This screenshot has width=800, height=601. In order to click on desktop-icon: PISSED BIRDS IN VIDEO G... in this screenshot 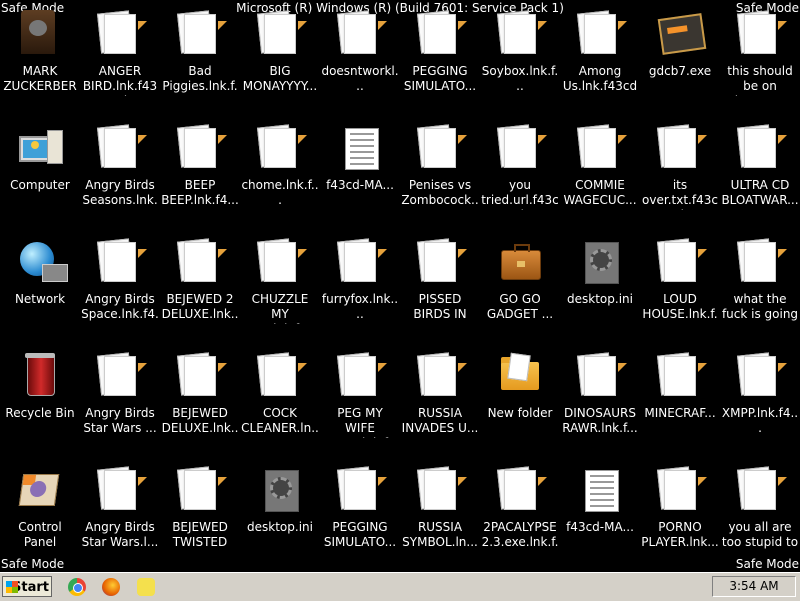, I will do `click(440, 289)`.